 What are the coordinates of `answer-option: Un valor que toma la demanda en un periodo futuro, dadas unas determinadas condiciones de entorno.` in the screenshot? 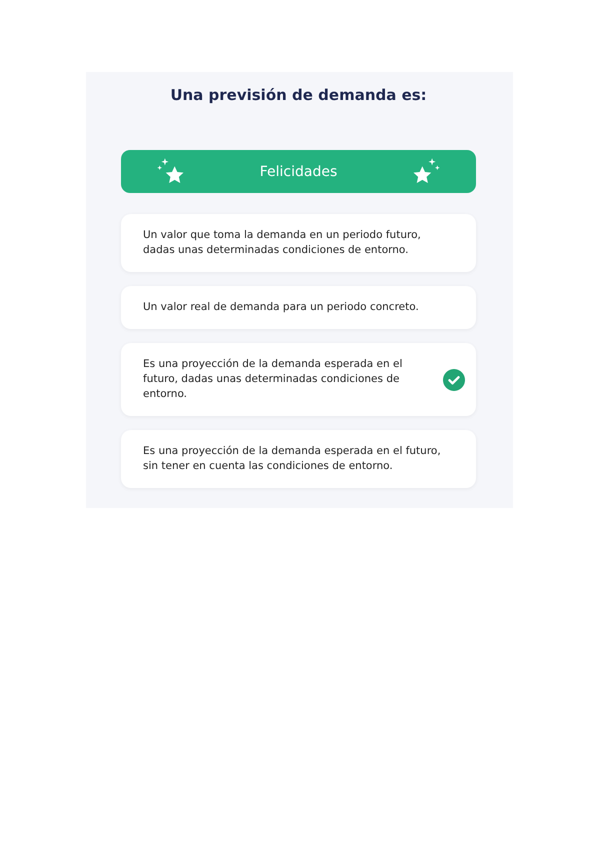 It's located at (298, 243).